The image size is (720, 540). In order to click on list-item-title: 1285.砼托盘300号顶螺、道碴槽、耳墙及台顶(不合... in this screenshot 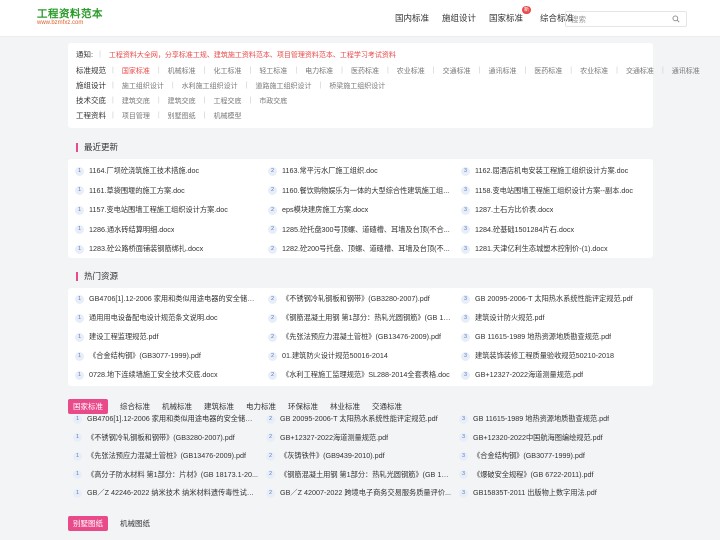, I will do `click(366, 229)`.